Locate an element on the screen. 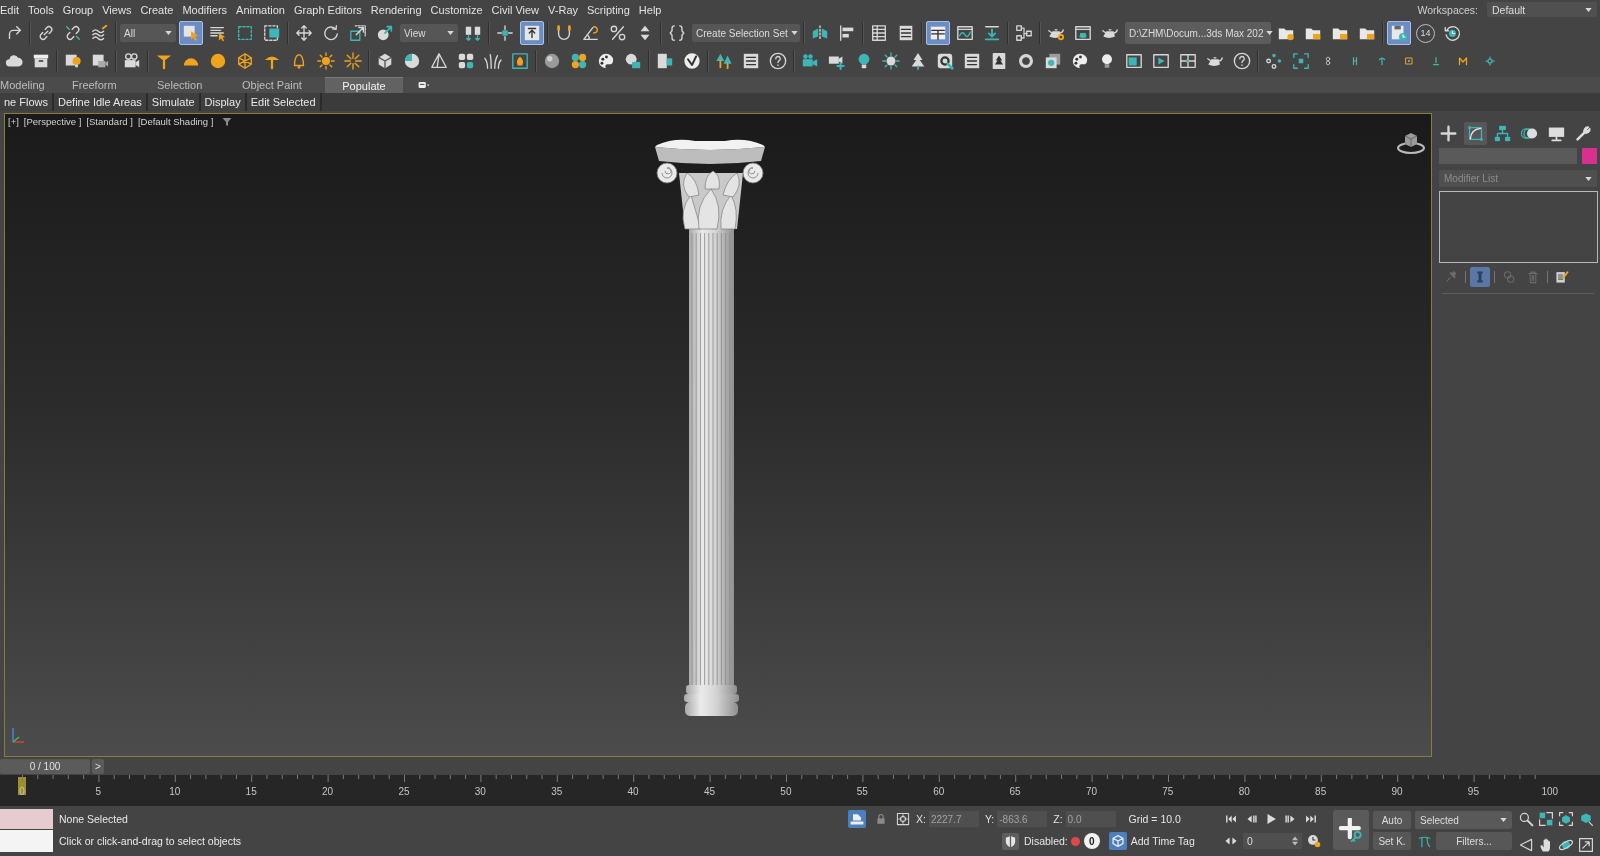  count-badge: 0 is located at coordinates (1091, 841).